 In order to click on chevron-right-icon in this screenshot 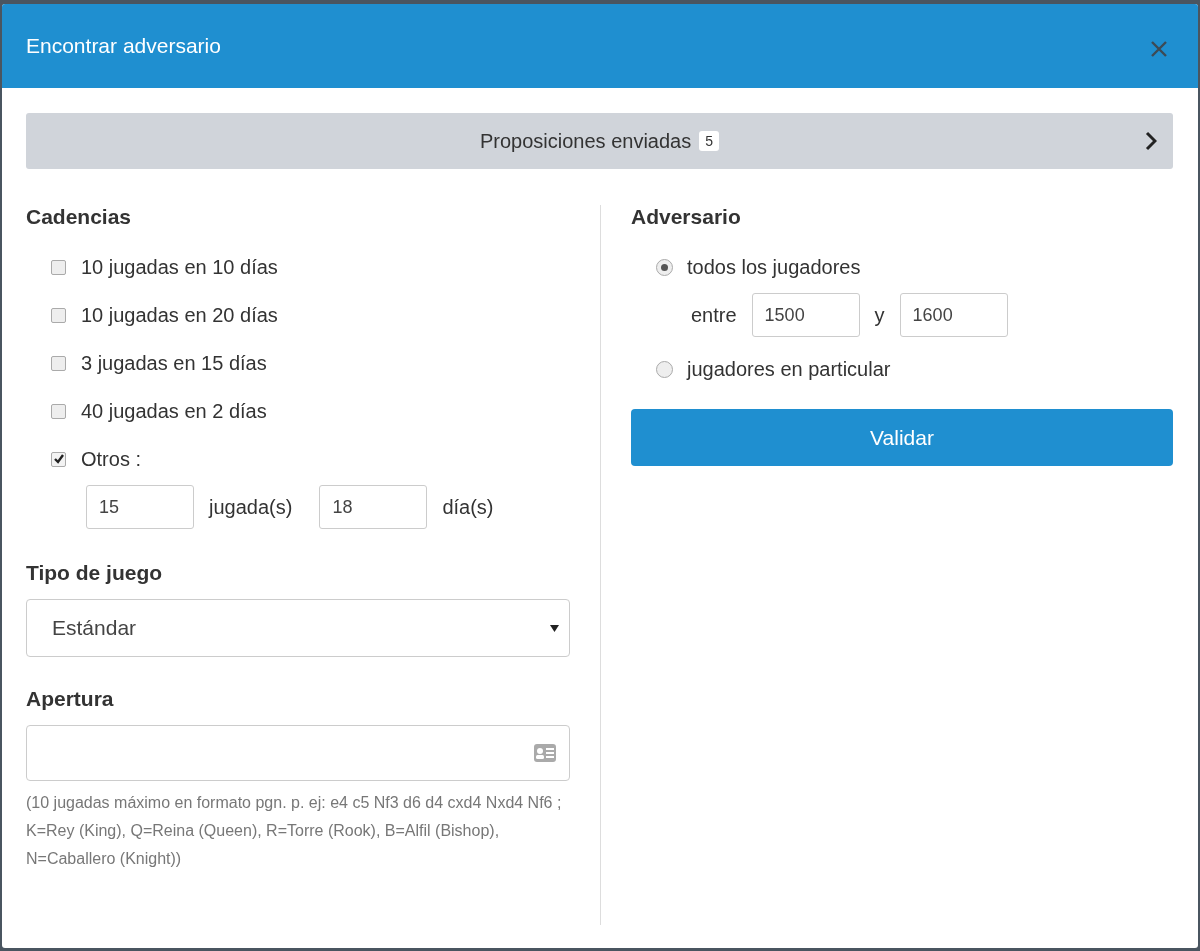, I will do `click(1151, 141)`.